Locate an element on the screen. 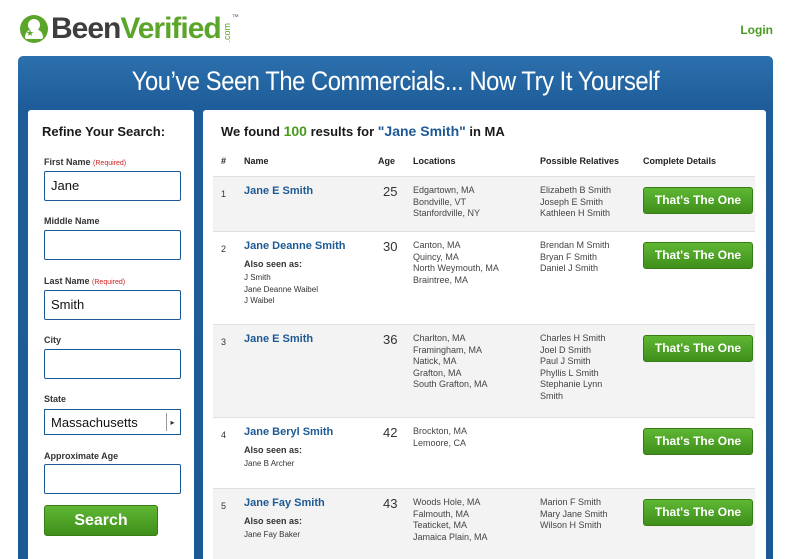 The image size is (800, 559). location-item: Framingham, MA is located at coordinates (448, 349).